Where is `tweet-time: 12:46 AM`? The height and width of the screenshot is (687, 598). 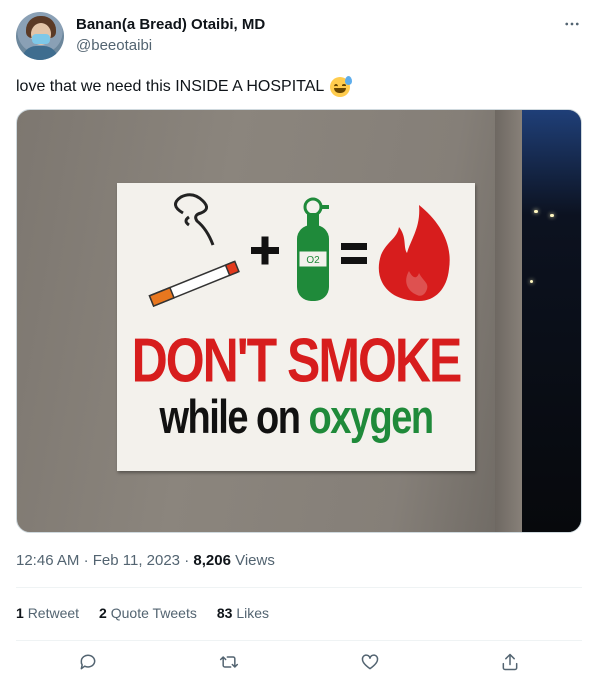 tweet-time: 12:46 AM is located at coordinates (47, 560).